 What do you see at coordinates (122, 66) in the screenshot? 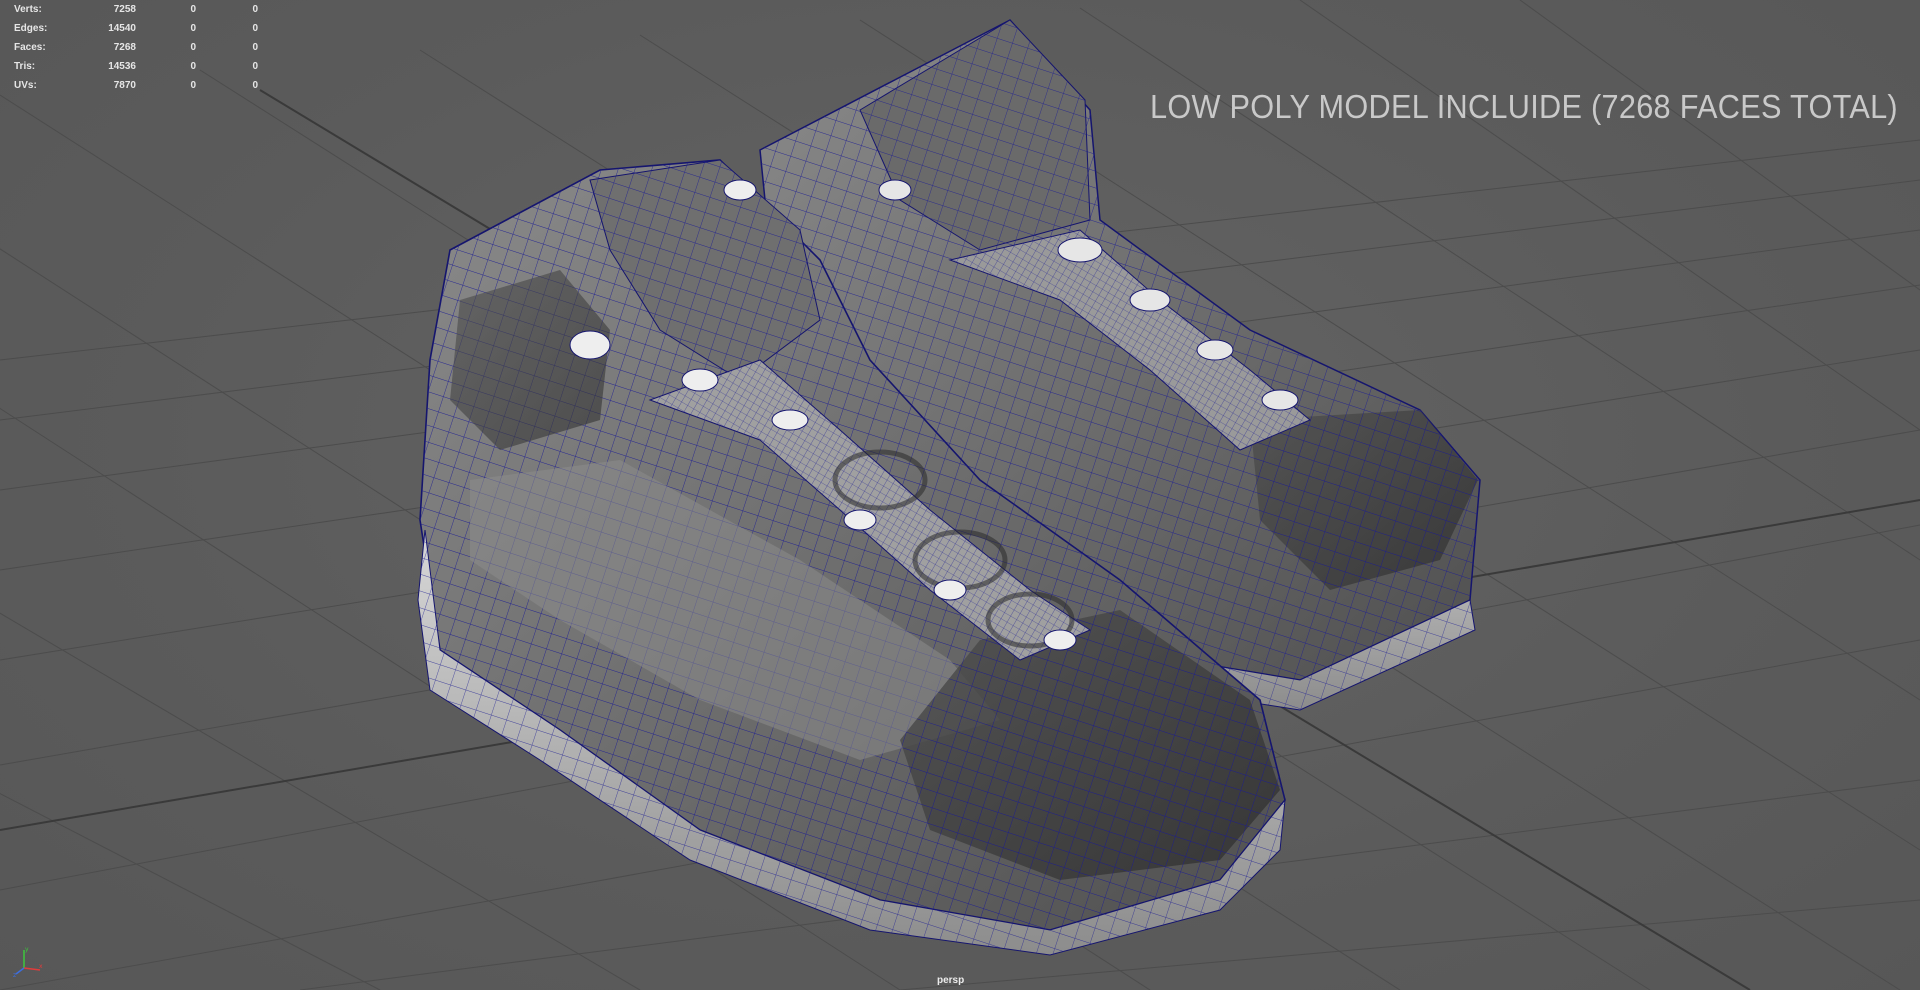
I see `hud-value: 14536` at bounding box center [122, 66].